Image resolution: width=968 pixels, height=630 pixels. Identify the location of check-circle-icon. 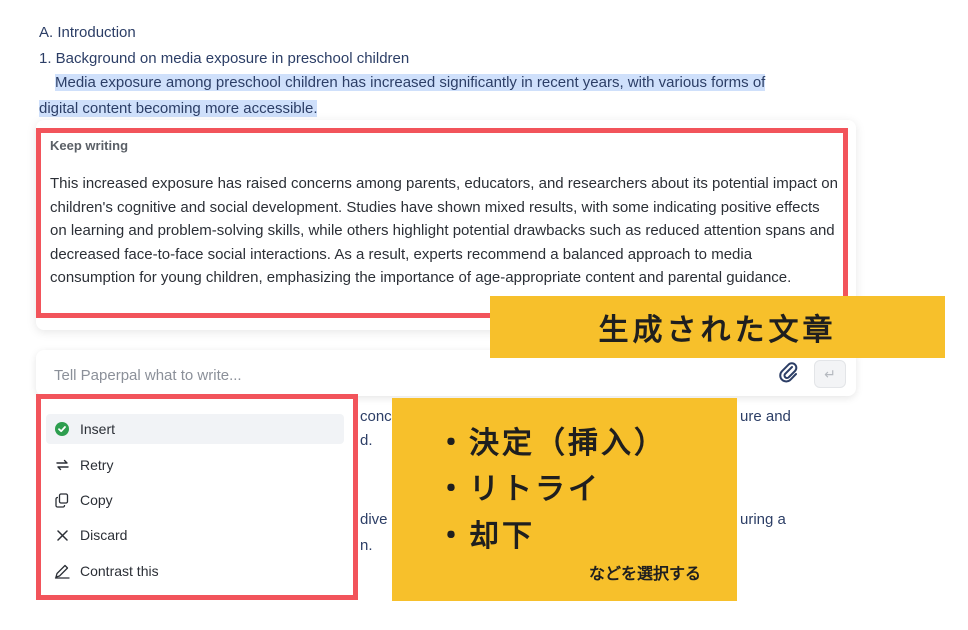
(62, 429).